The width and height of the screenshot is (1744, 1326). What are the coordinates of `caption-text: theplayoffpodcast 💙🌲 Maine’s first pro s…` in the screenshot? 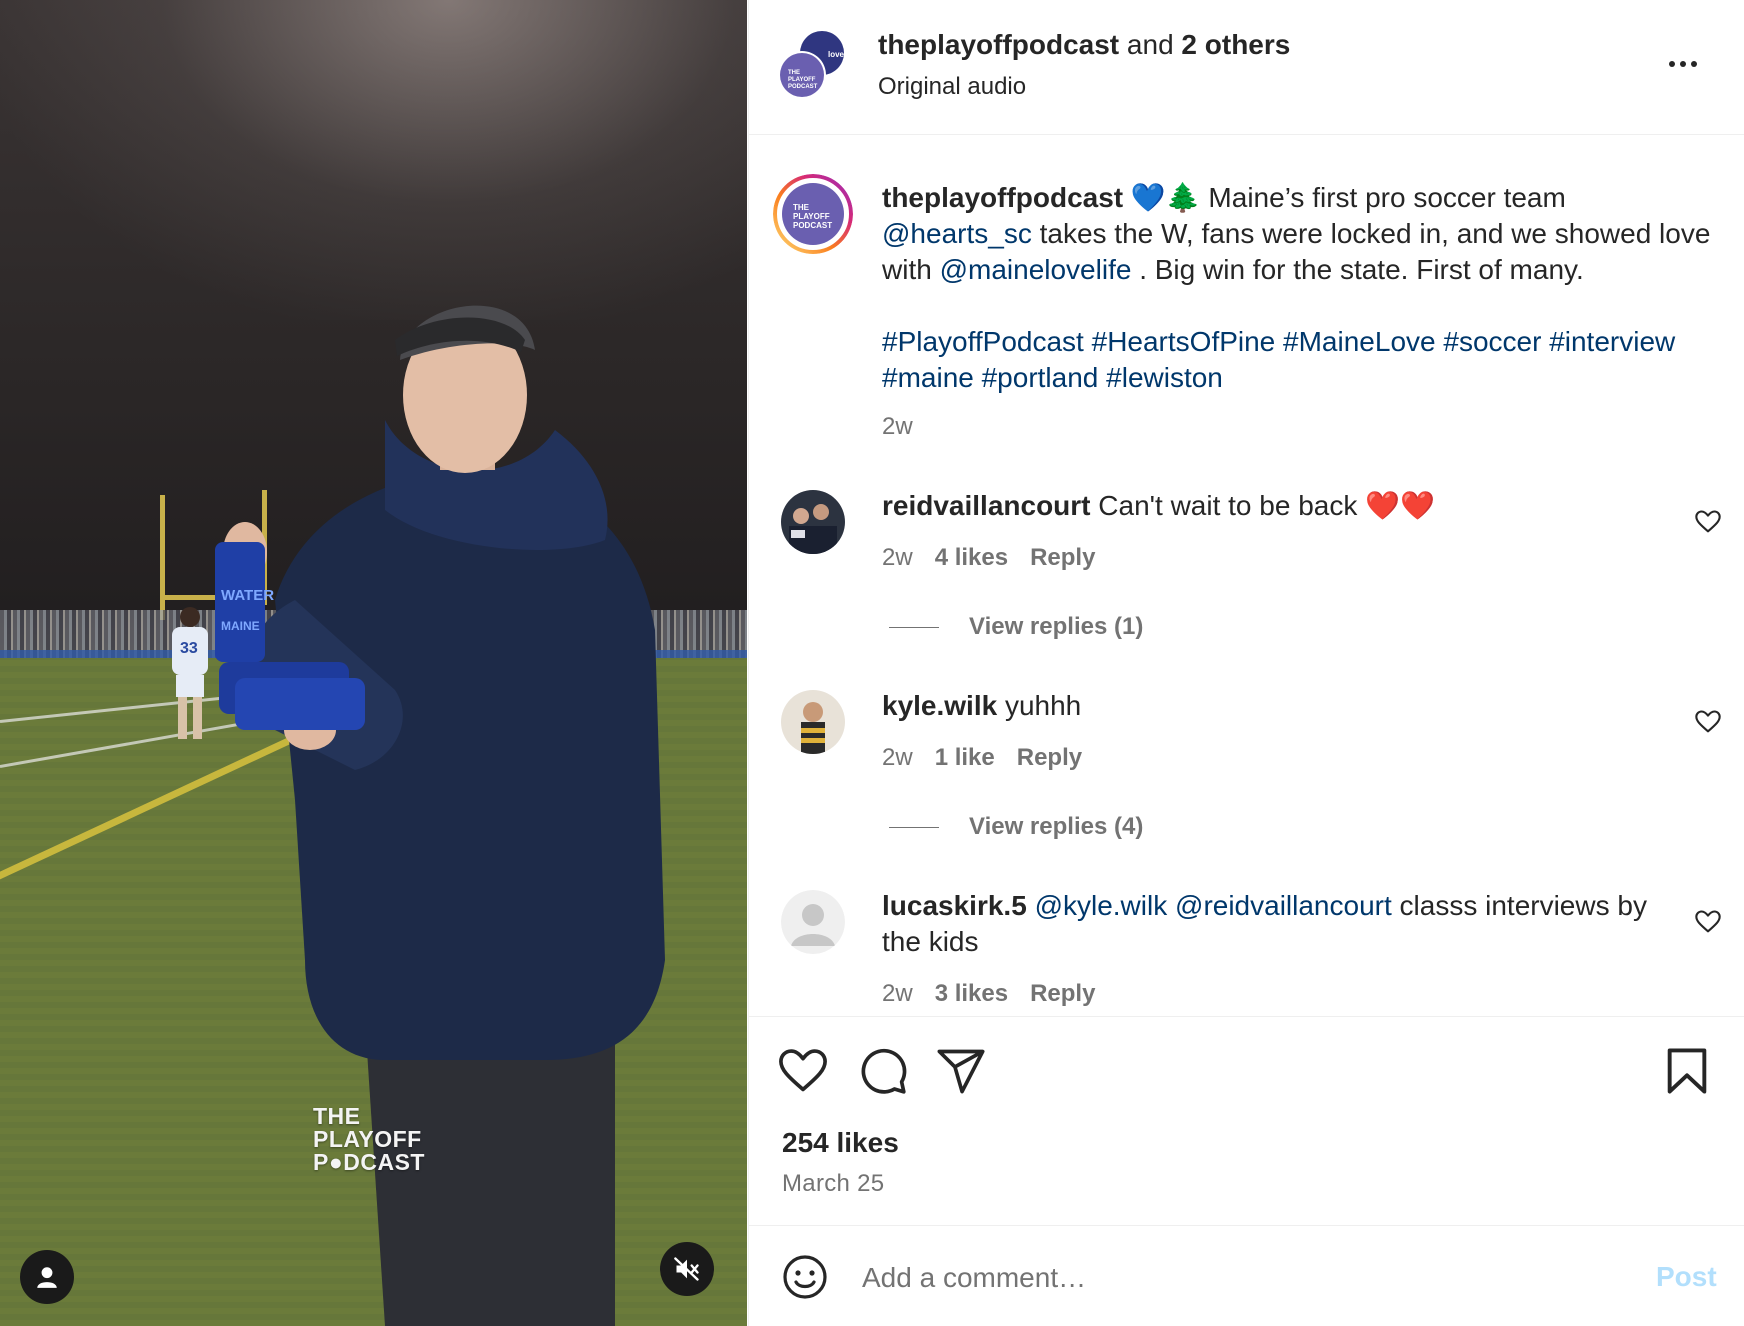 It's located at (1302, 234).